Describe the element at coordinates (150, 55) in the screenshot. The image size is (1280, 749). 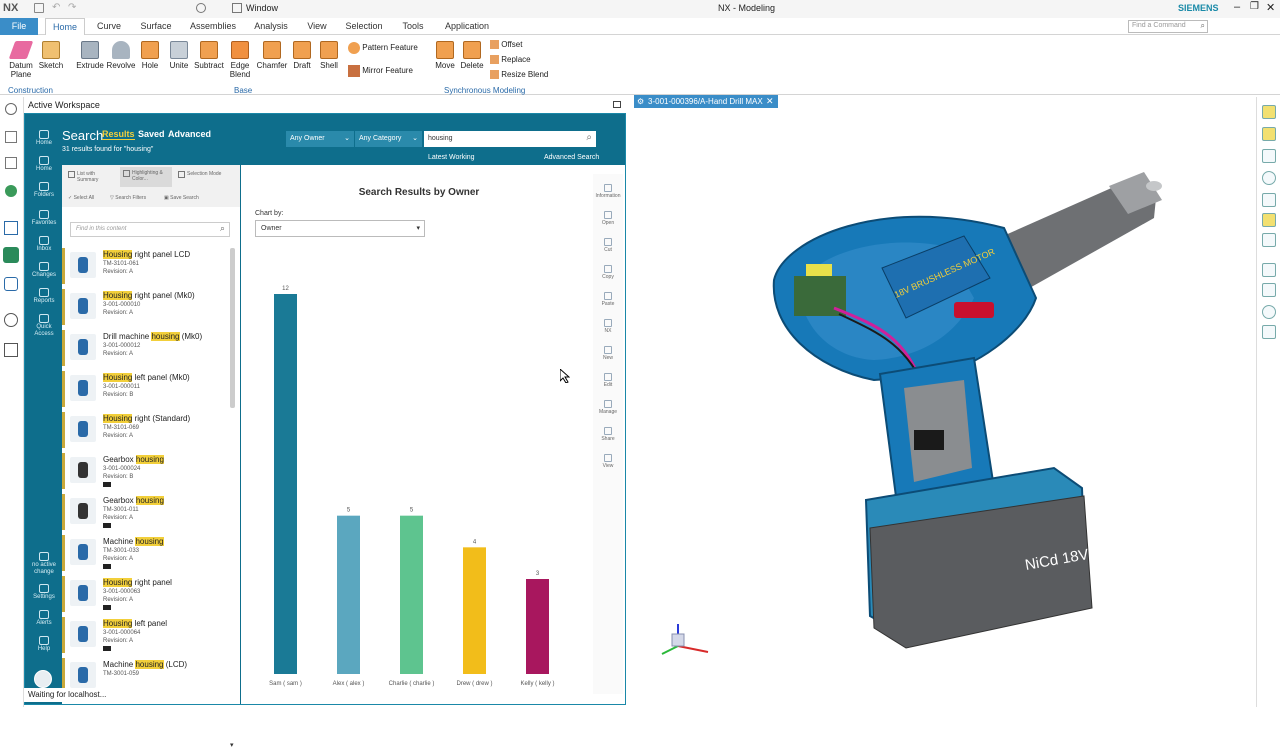
I see `hole-button: Hole` at that location.